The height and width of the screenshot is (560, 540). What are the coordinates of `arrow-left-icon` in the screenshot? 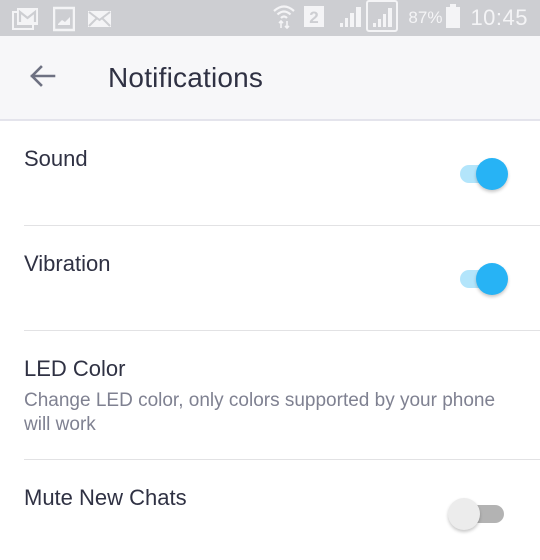 It's located at (42, 78).